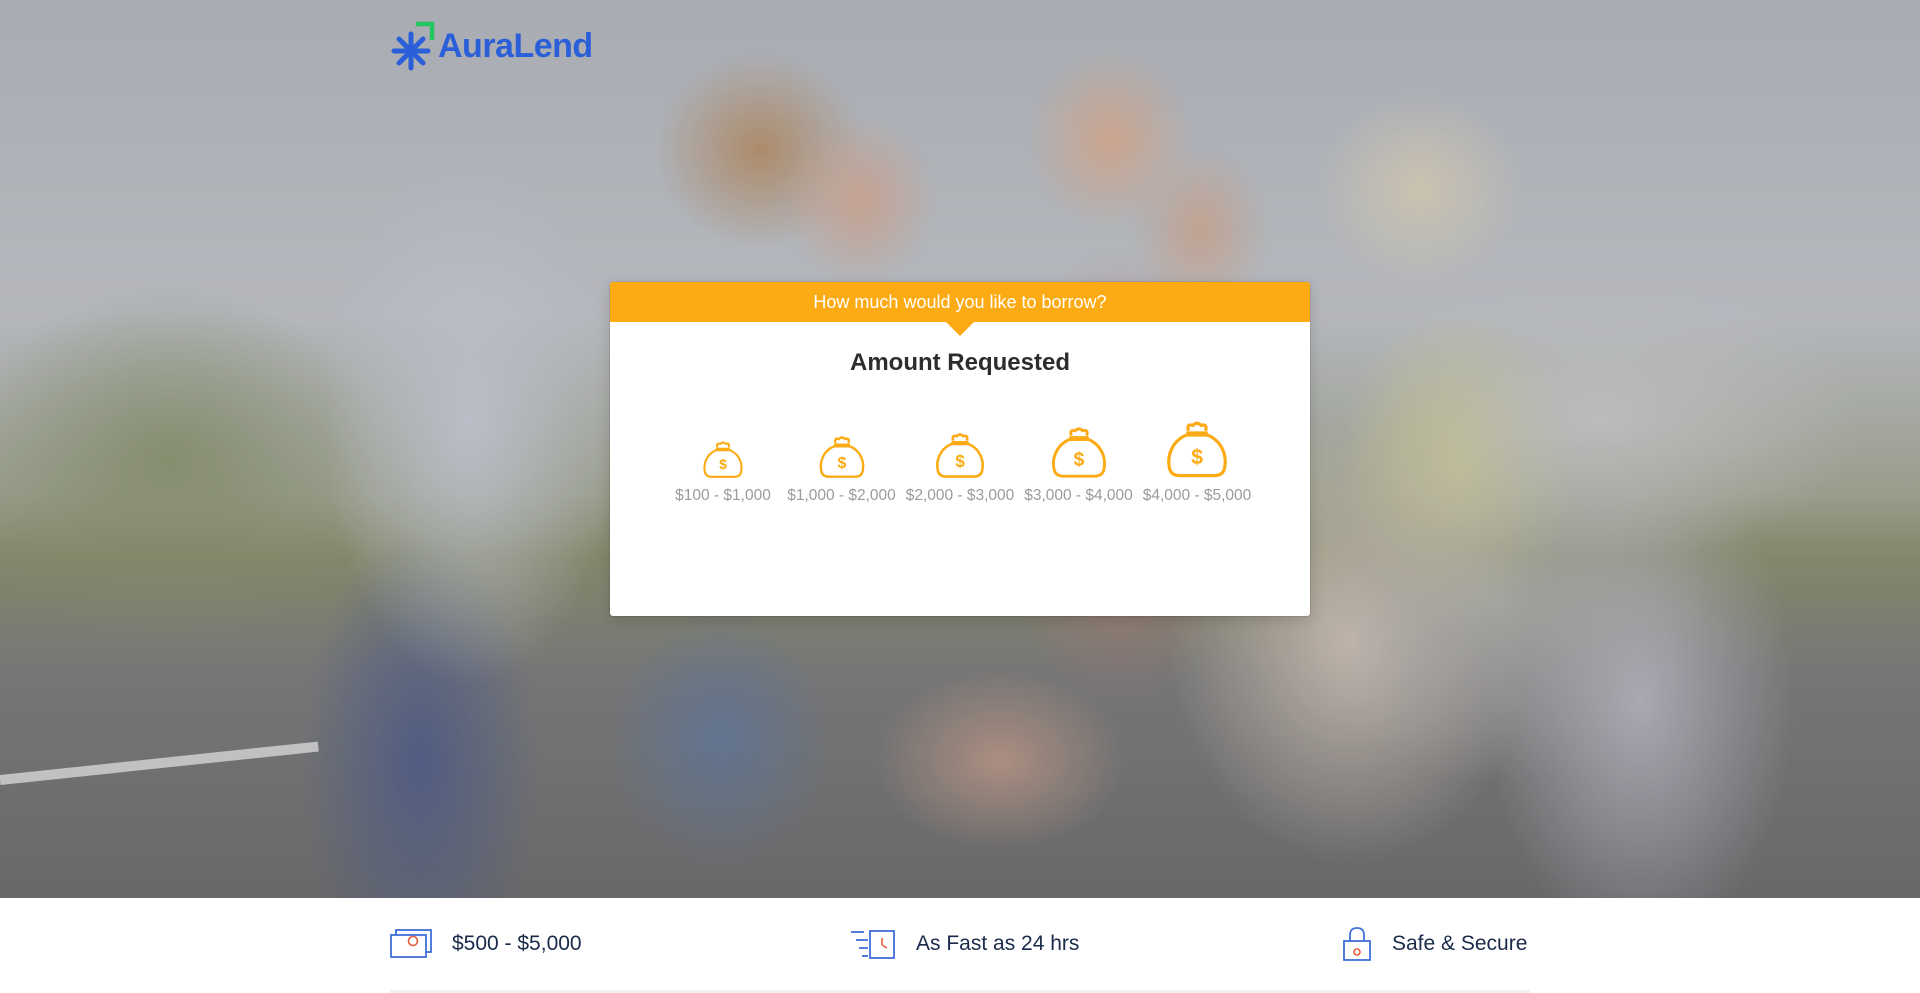  I want to click on card-title: Amount Requested, so click(959, 362).